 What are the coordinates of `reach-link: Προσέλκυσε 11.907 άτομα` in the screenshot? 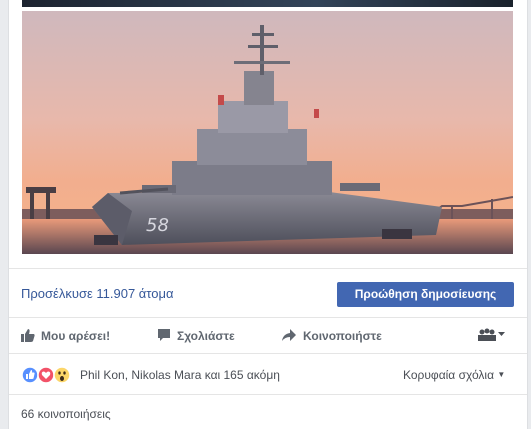 It's located at (97, 293).